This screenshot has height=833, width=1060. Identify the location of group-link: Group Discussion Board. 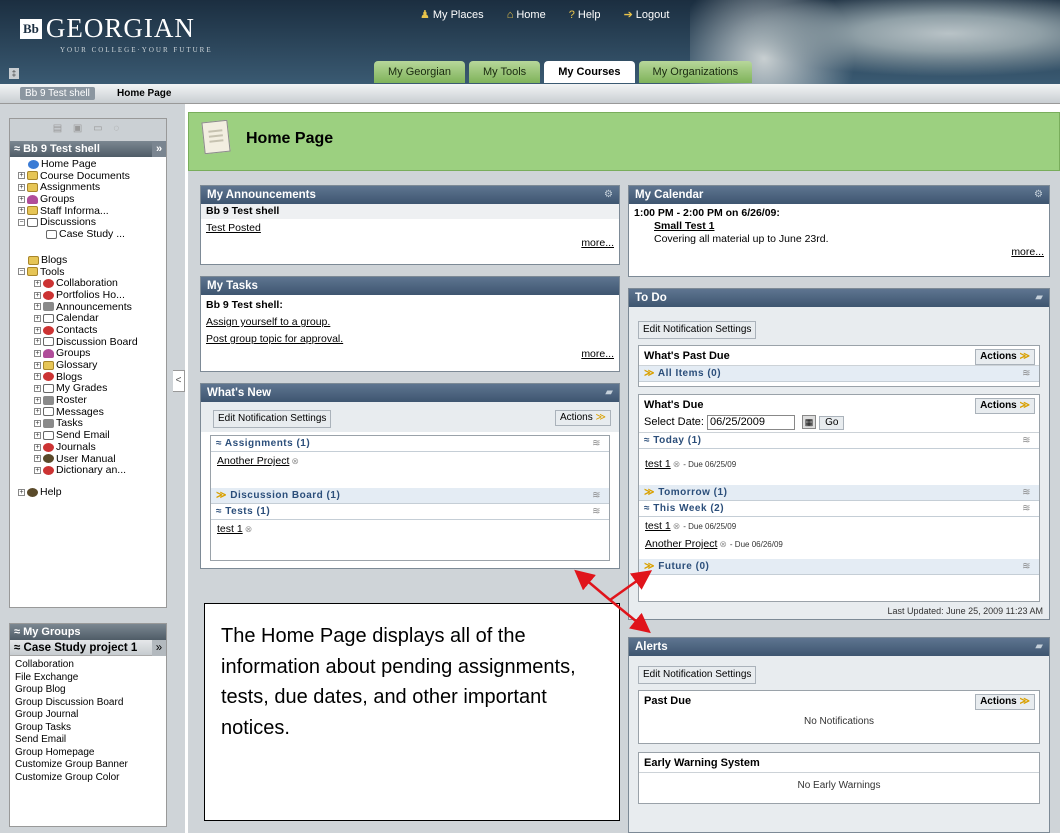
(90, 703).